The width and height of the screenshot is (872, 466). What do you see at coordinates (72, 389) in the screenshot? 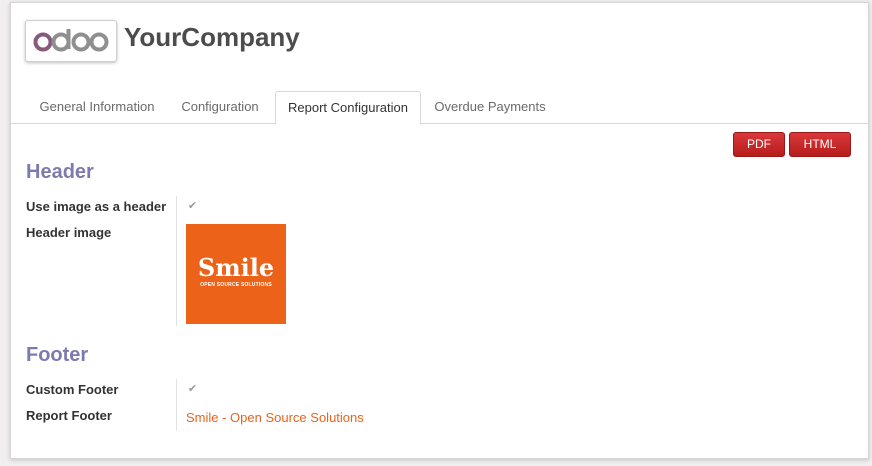
I see `custom-footer-label: Custom Footer` at bounding box center [72, 389].